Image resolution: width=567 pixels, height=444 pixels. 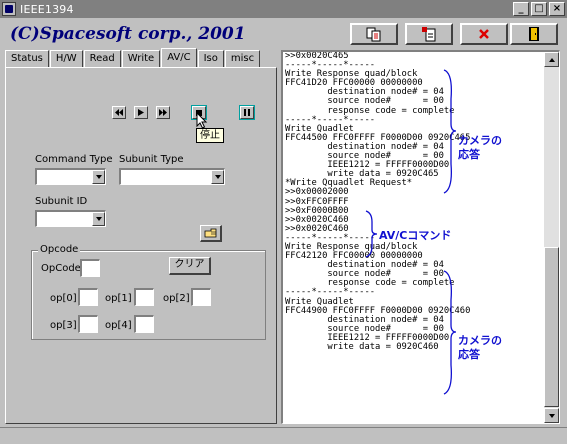 What do you see at coordinates (179, 57) in the screenshot?
I see `tab-avc: AV/C` at bounding box center [179, 57].